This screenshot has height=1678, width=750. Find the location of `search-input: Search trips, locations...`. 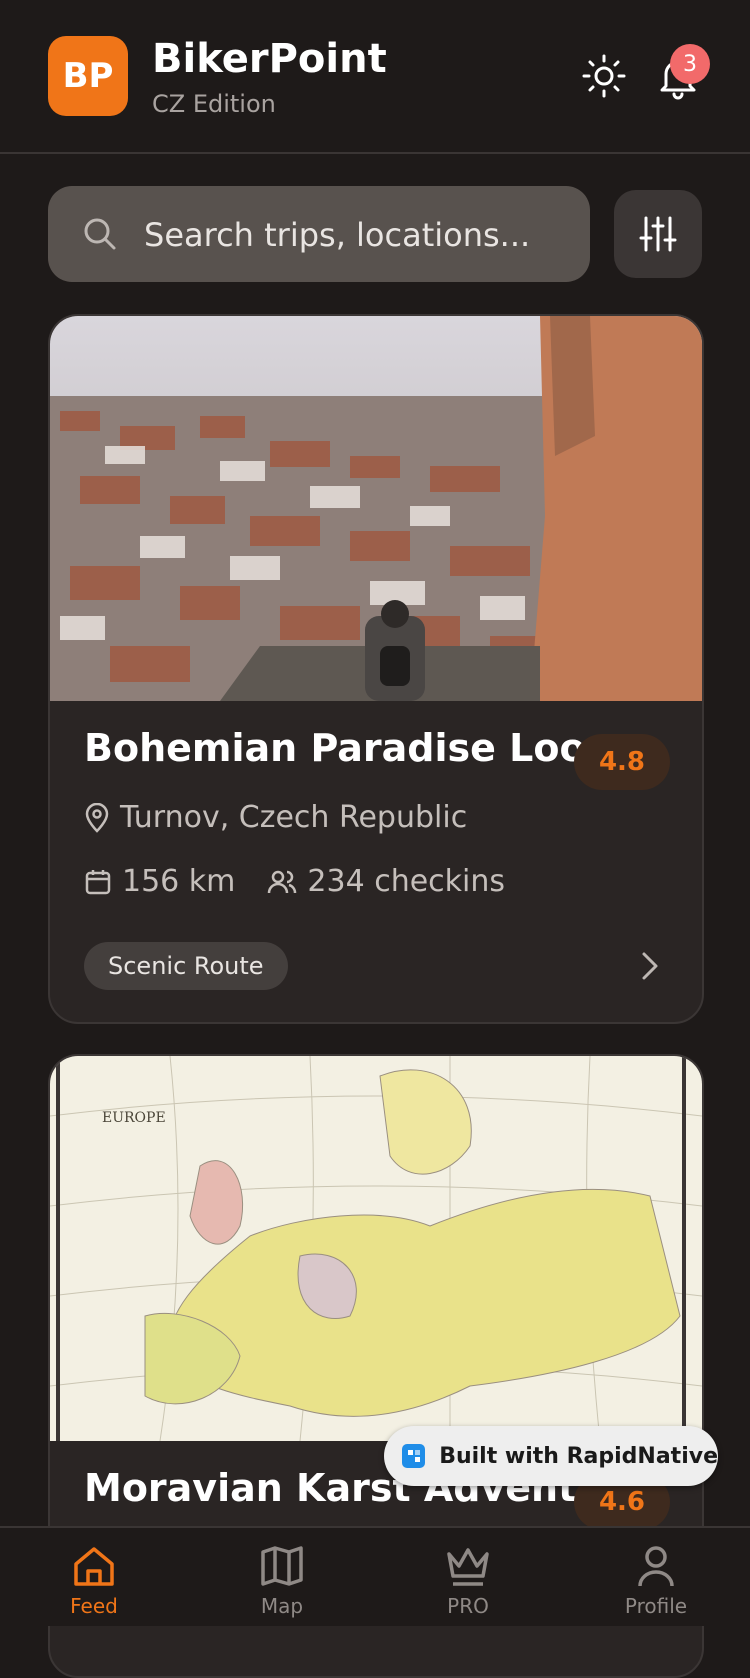

search-input: Search trips, locations... is located at coordinates (337, 235).